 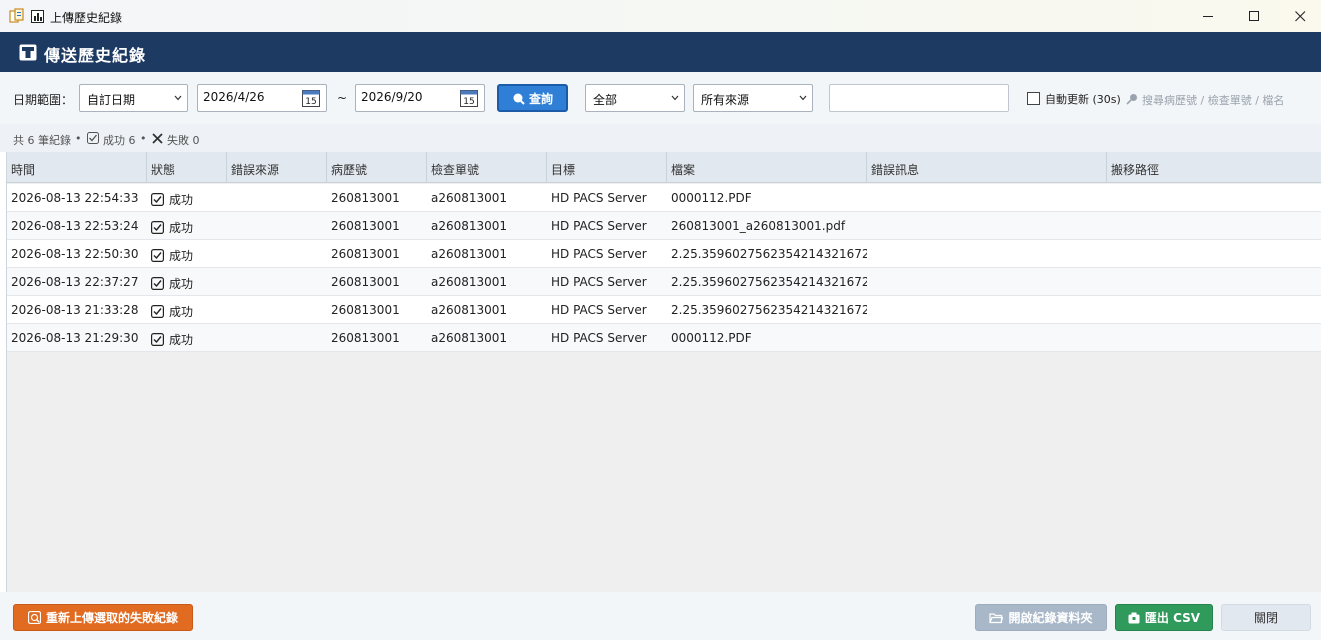 I want to click on cell-time: 2026-08-13 22:54:33, so click(x=77, y=197).